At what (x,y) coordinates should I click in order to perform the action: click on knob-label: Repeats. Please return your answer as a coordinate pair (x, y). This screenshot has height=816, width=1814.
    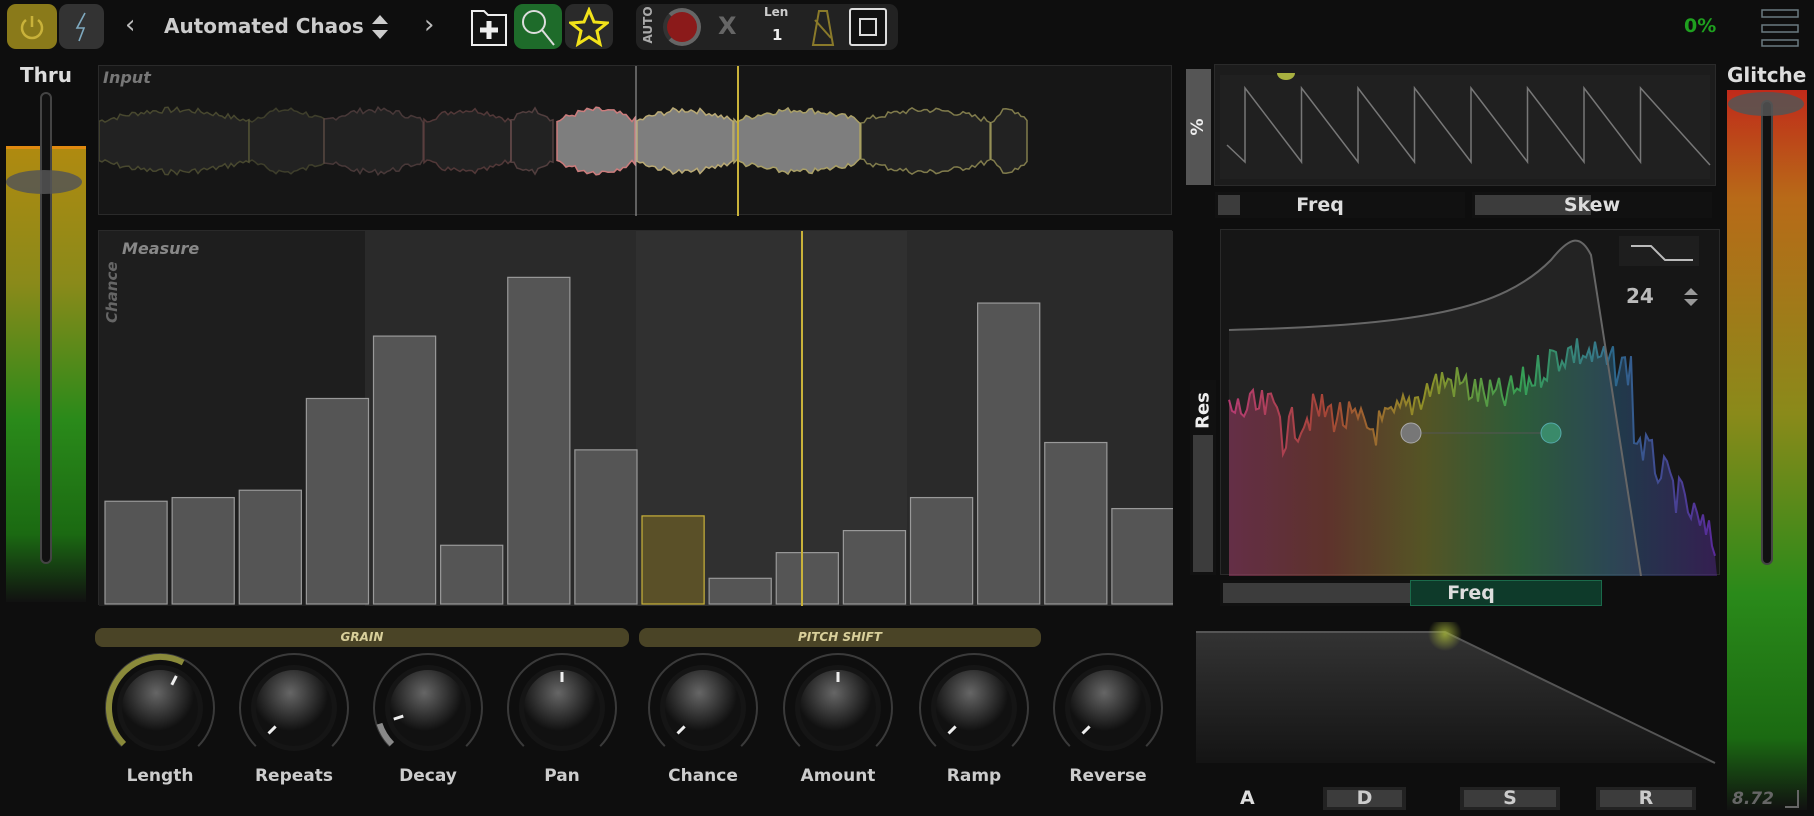
    Looking at the image, I should click on (294, 776).